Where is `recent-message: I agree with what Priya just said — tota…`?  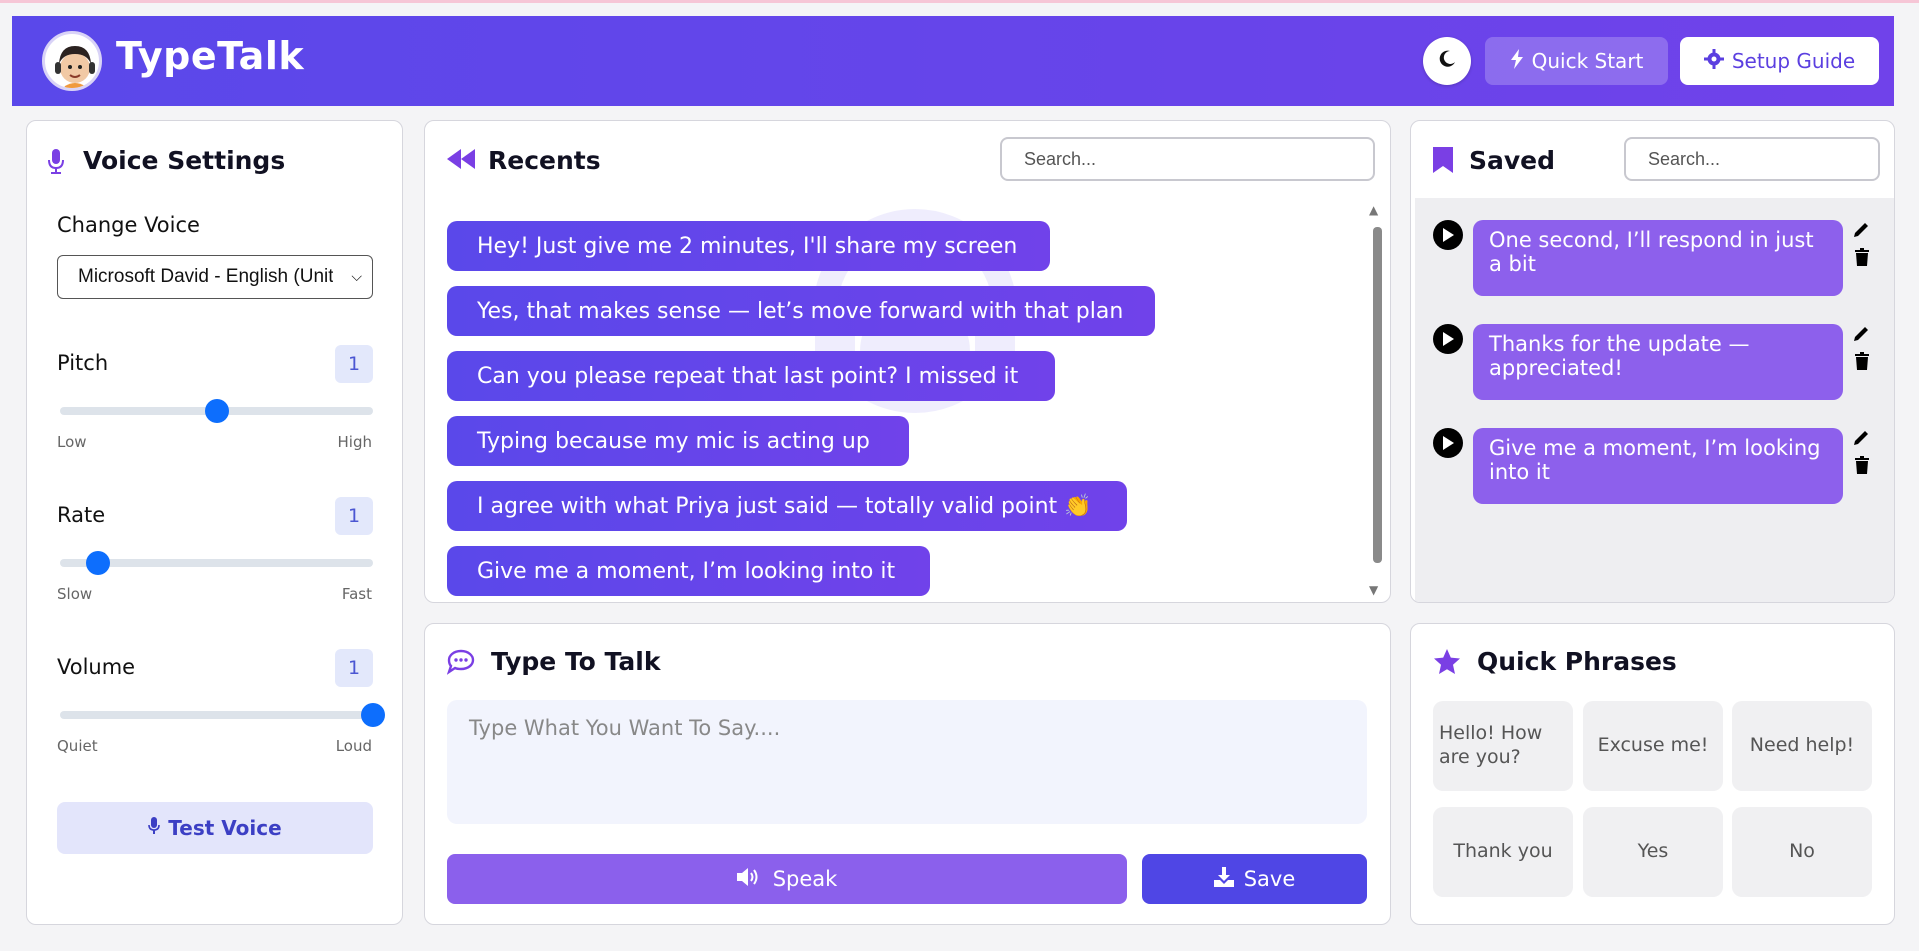
recent-message: I agree with what Priya just said — tota… is located at coordinates (787, 506).